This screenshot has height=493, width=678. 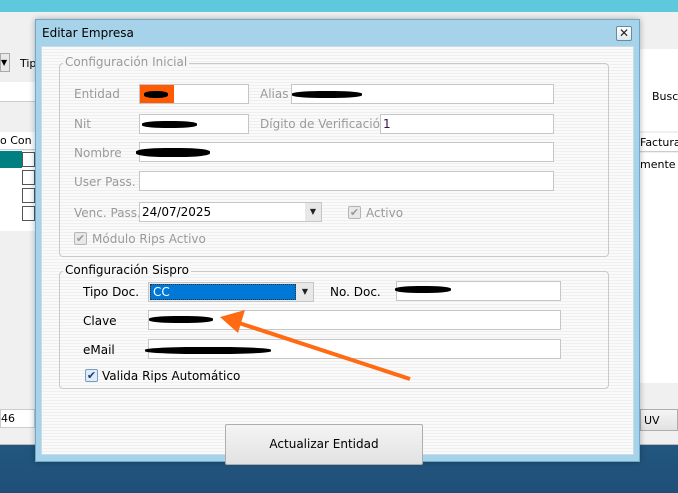 I want to click on annotation-arrow, so click(x=315, y=345).